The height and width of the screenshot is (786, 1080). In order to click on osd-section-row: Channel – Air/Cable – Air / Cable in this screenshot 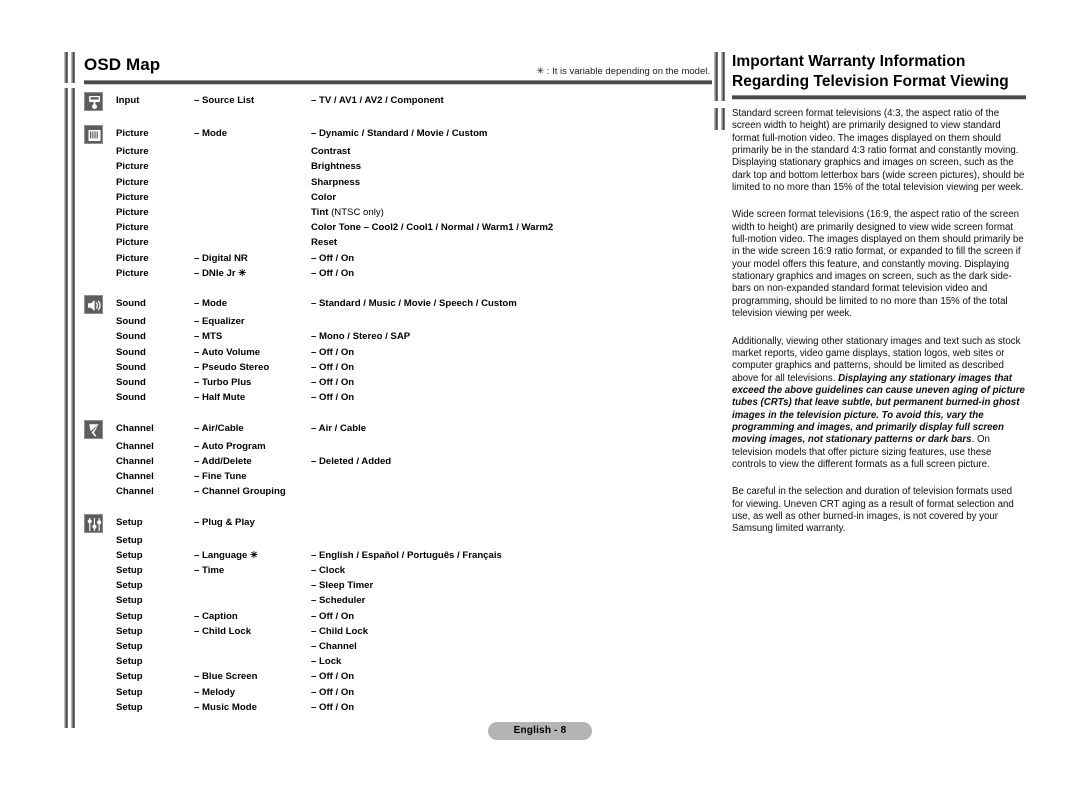, I will do `click(398, 429)`.